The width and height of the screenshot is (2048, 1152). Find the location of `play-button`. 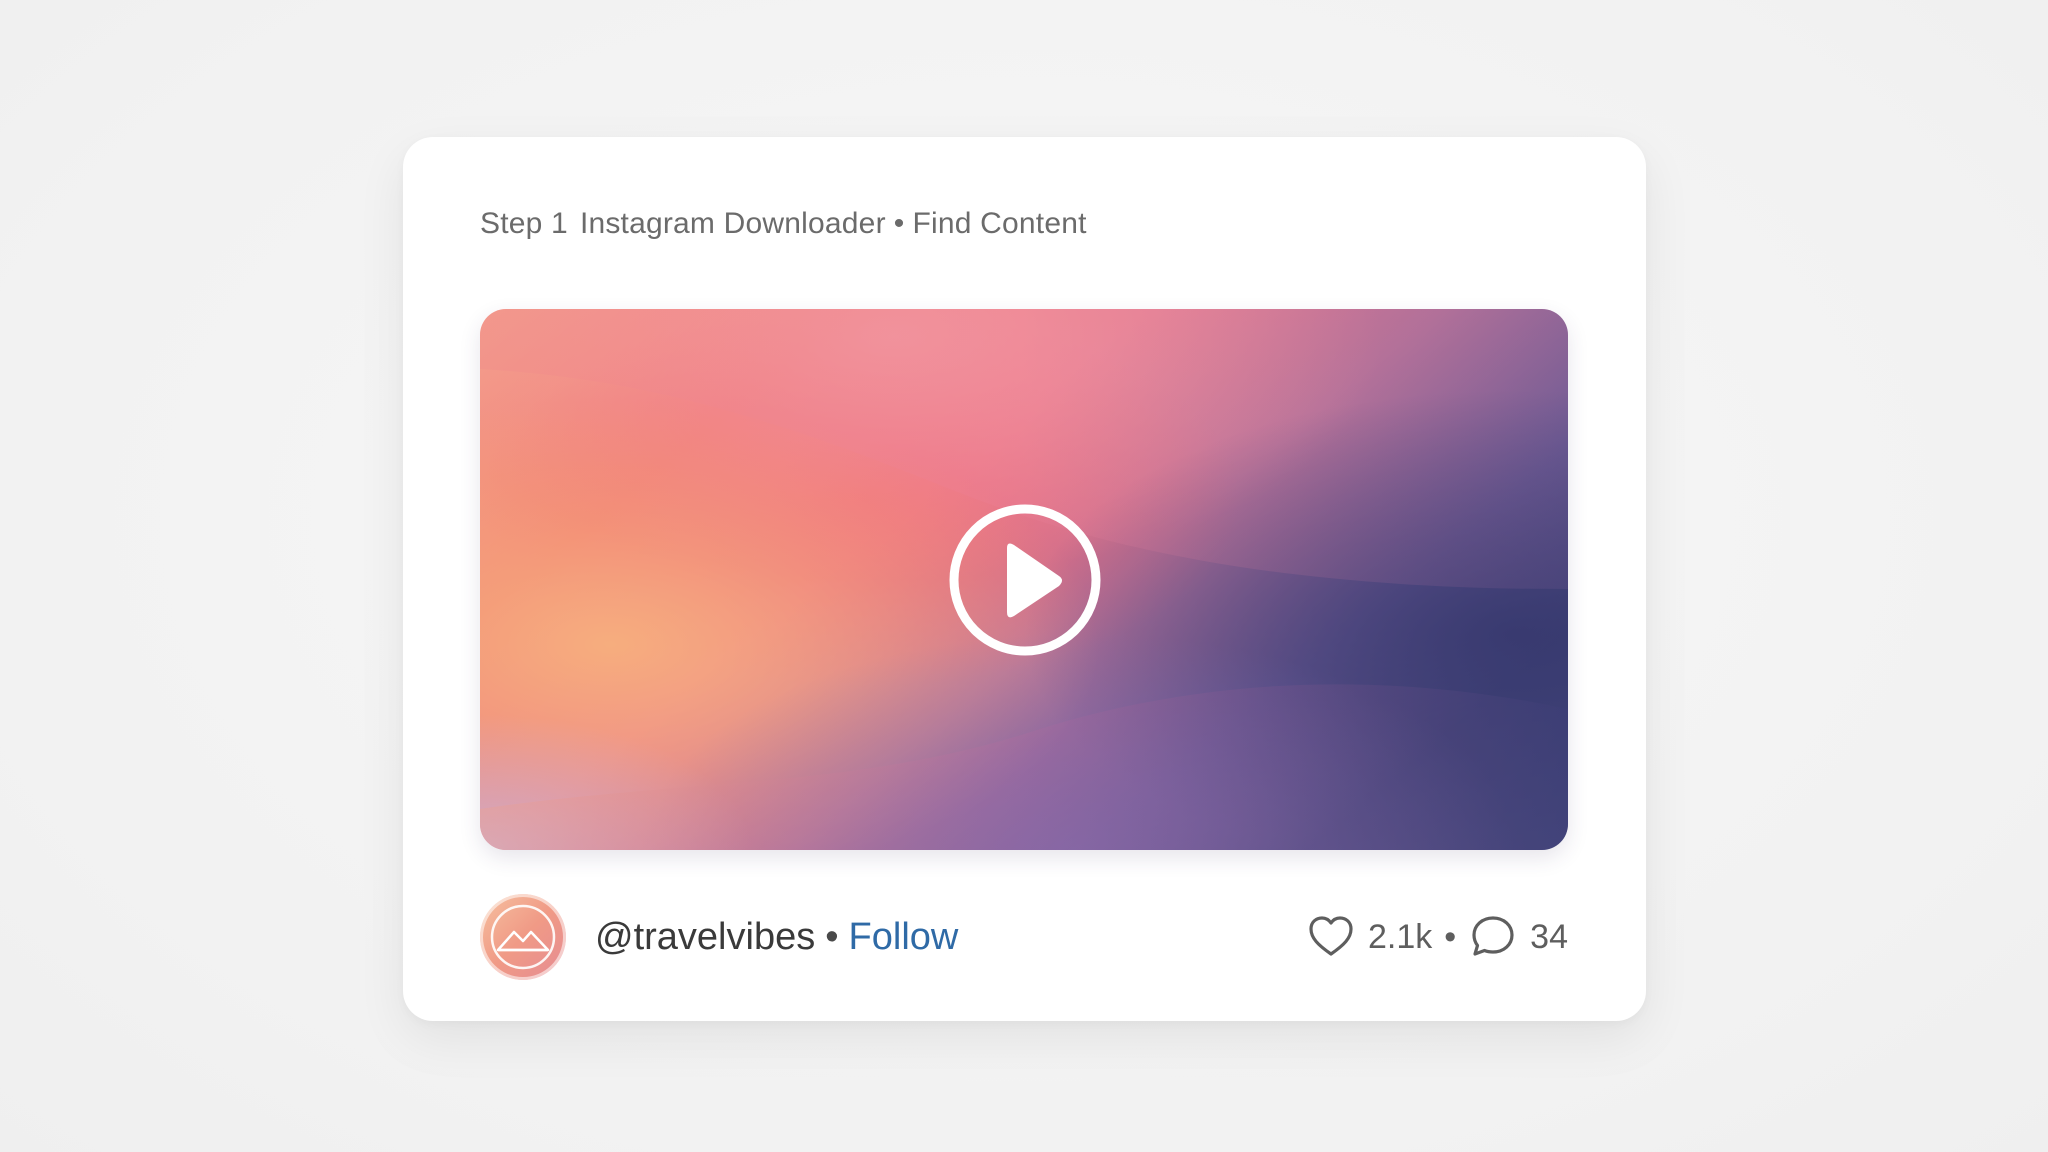

play-button is located at coordinates (1025, 580).